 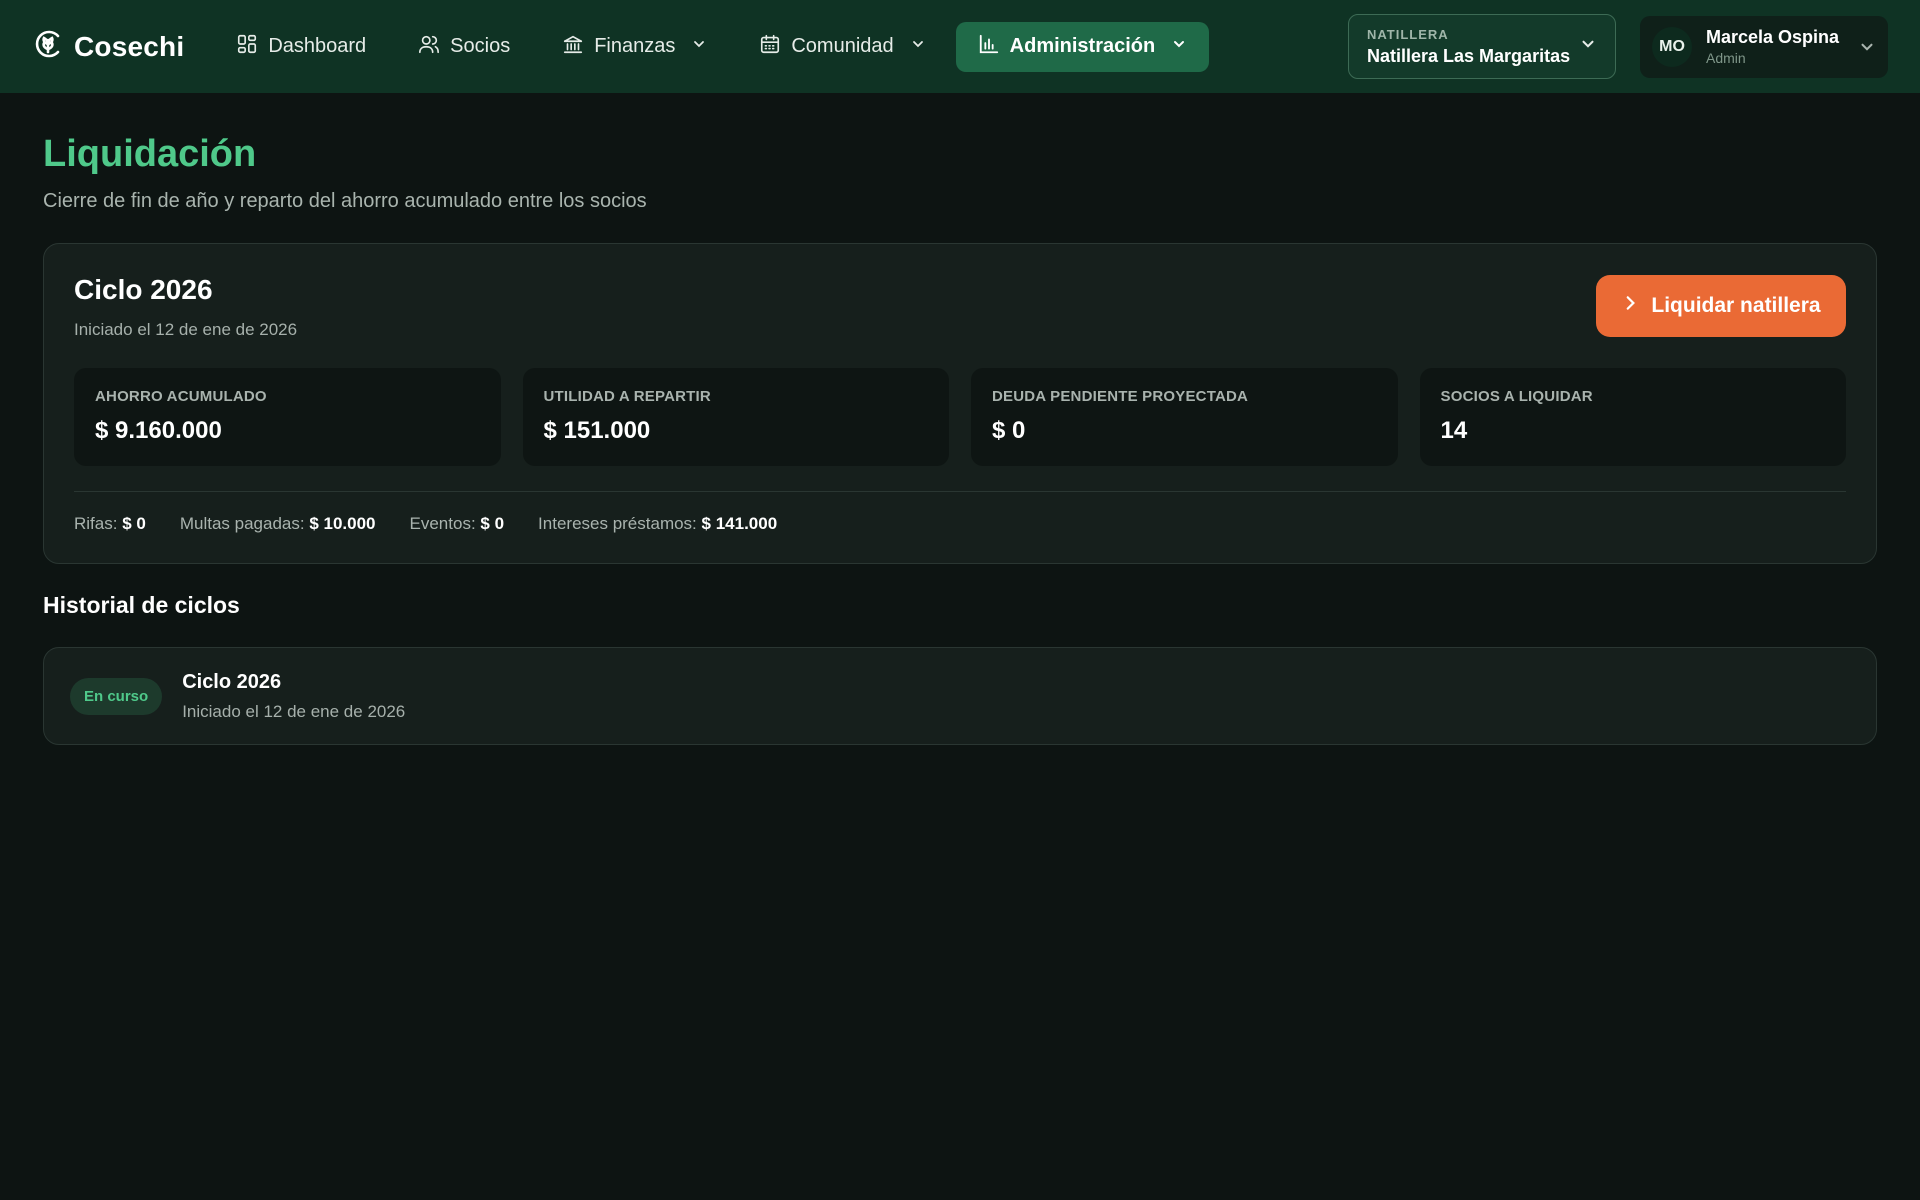 I want to click on stat-label: DEUDA PENDIENTE PROYECTADA, so click(x=1120, y=396).